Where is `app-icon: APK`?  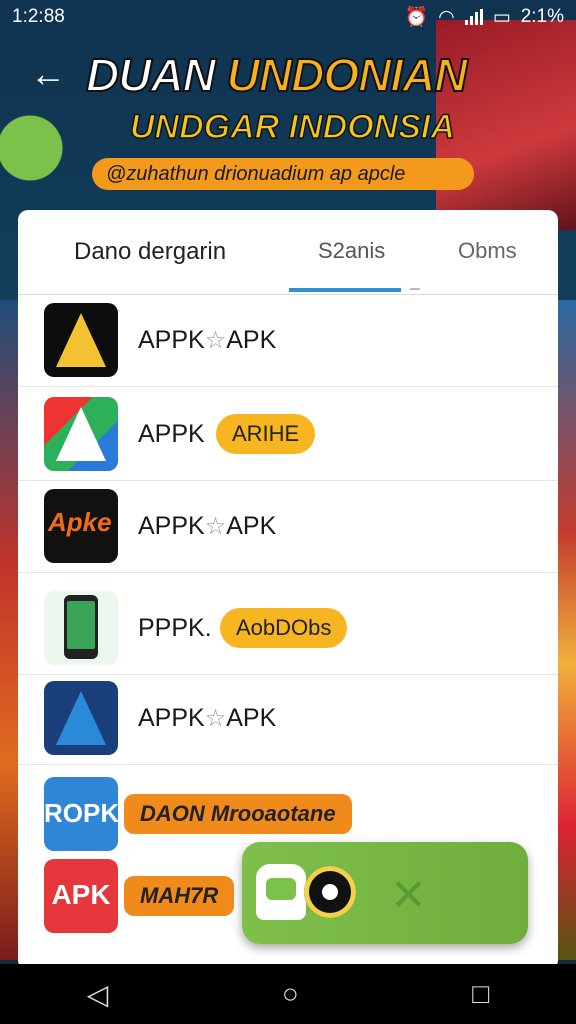 app-icon: APK is located at coordinates (81, 896).